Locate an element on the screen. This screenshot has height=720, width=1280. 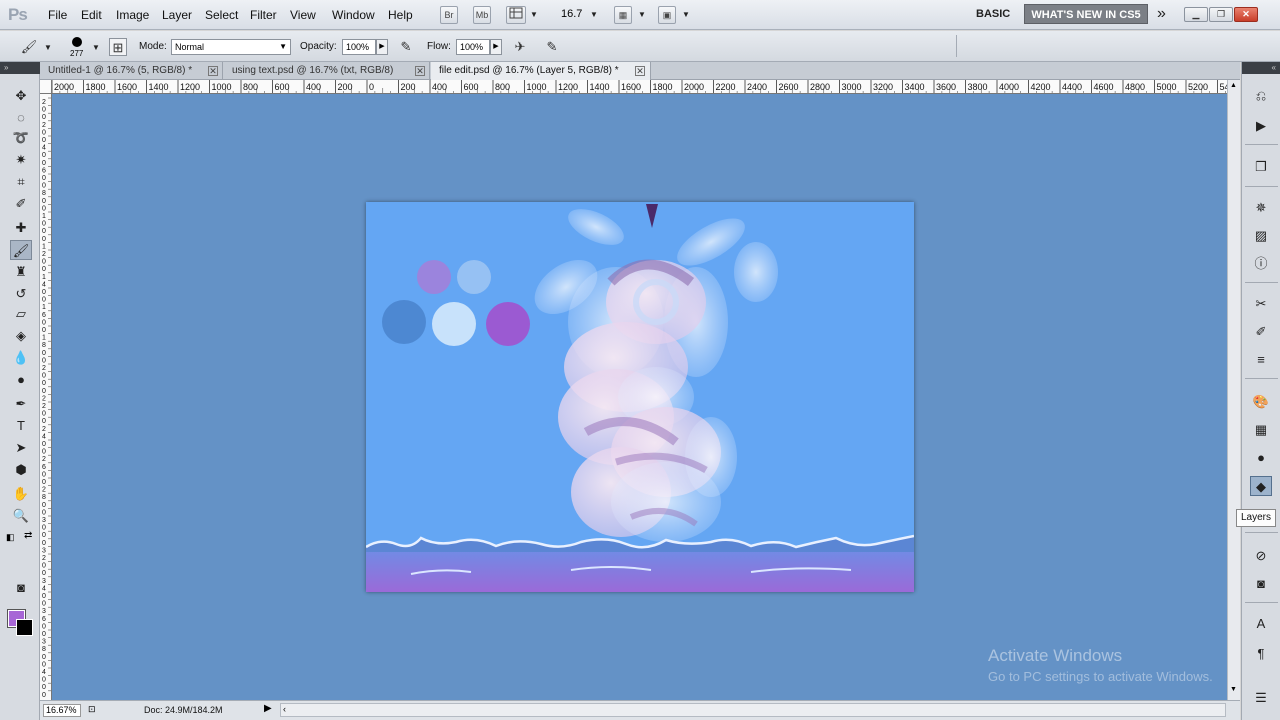
opacity-slider-arrow: ▶ is located at coordinates (382, 47).